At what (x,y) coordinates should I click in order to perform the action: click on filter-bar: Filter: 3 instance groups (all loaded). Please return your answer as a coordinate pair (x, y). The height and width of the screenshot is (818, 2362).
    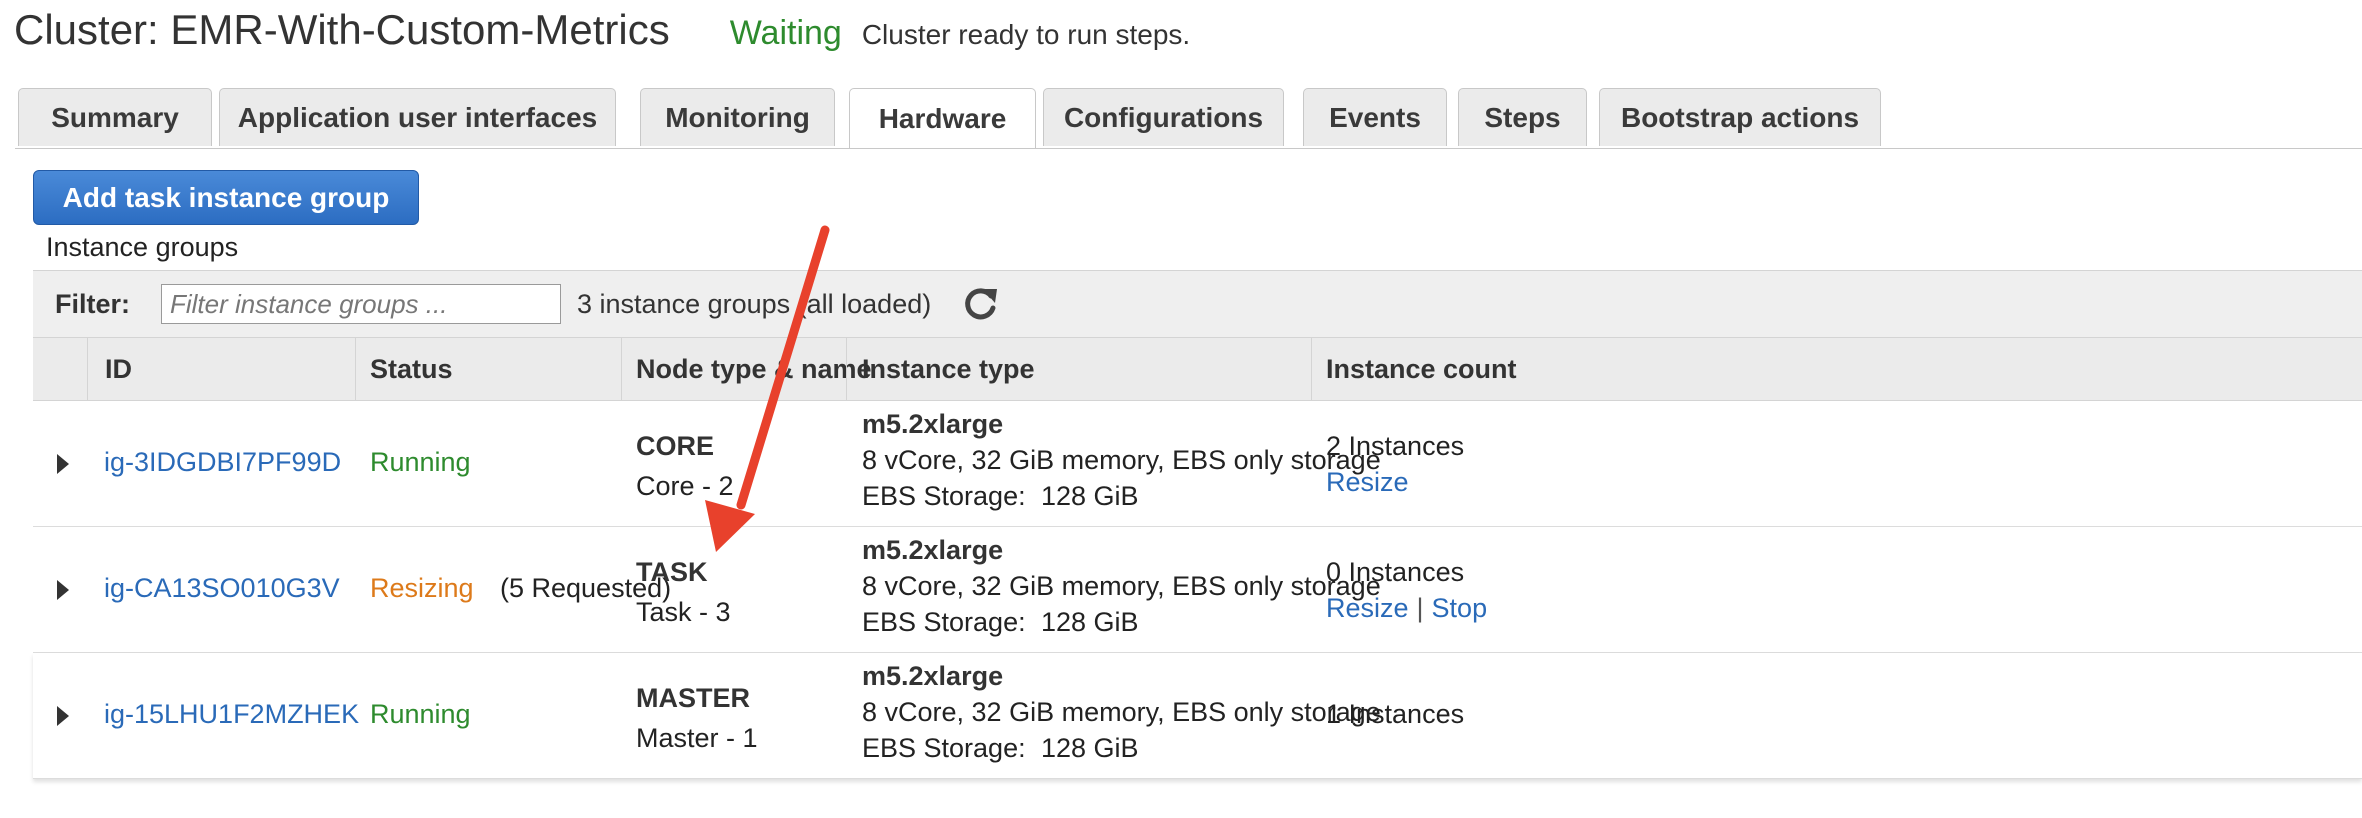
    Looking at the image, I should click on (1197, 304).